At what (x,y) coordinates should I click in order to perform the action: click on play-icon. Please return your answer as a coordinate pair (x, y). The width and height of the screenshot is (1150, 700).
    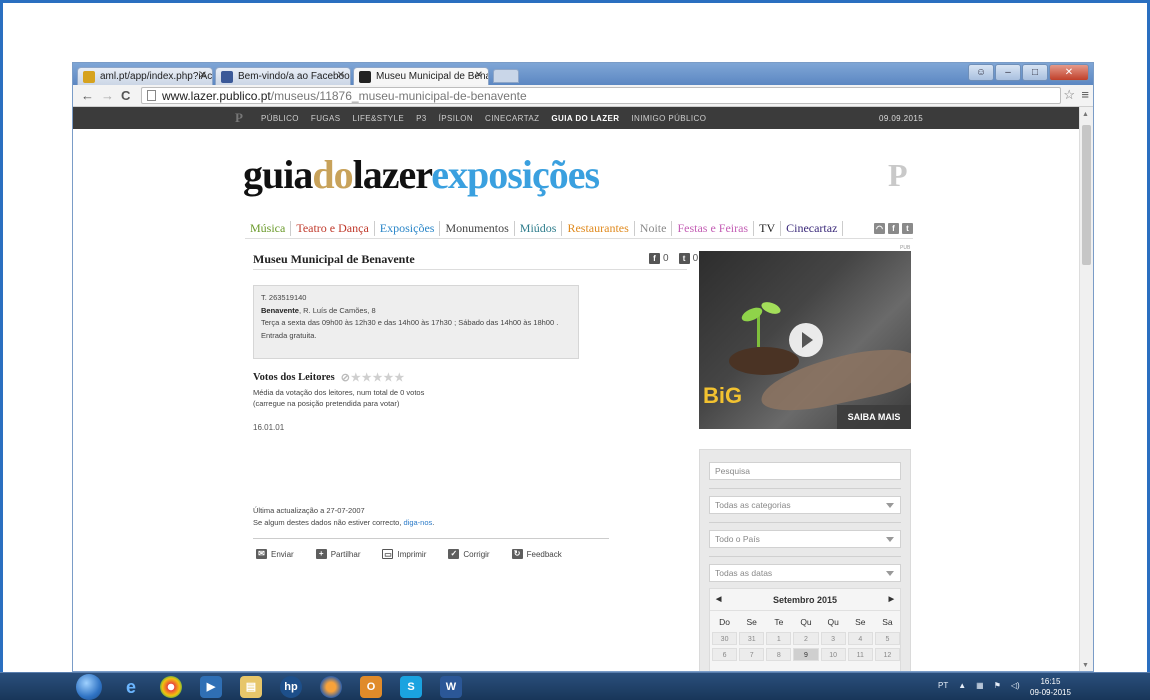
    Looking at the image, I should click on (806, 340).